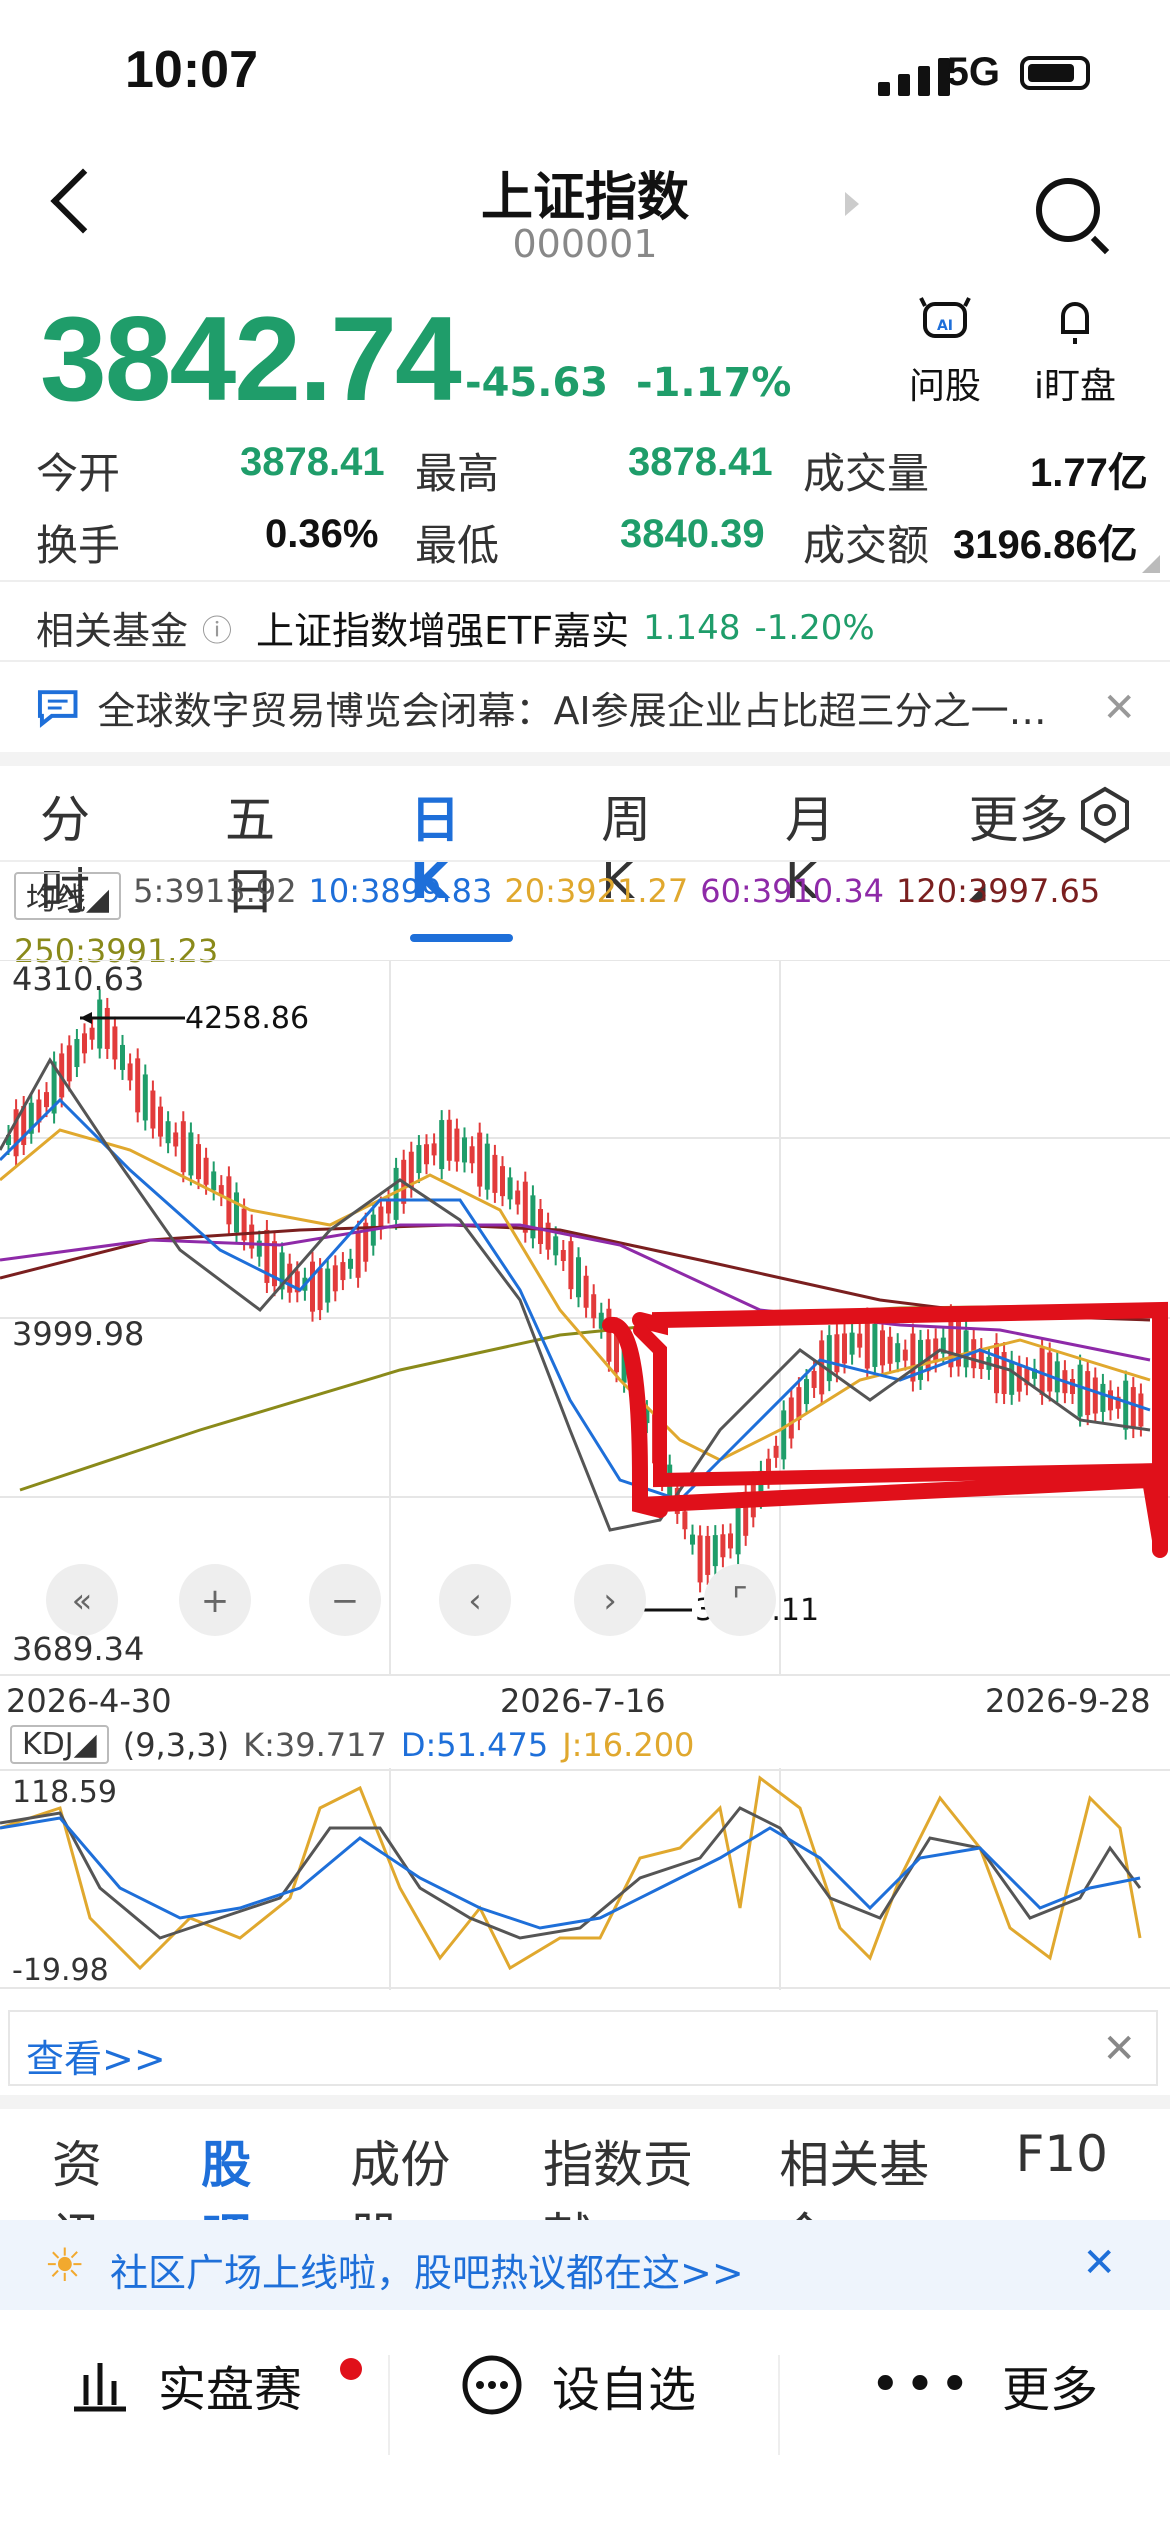  Describe the element at coordinates (217, 628) in the screenshot. I see `info-icon: ⓘ` at that location.